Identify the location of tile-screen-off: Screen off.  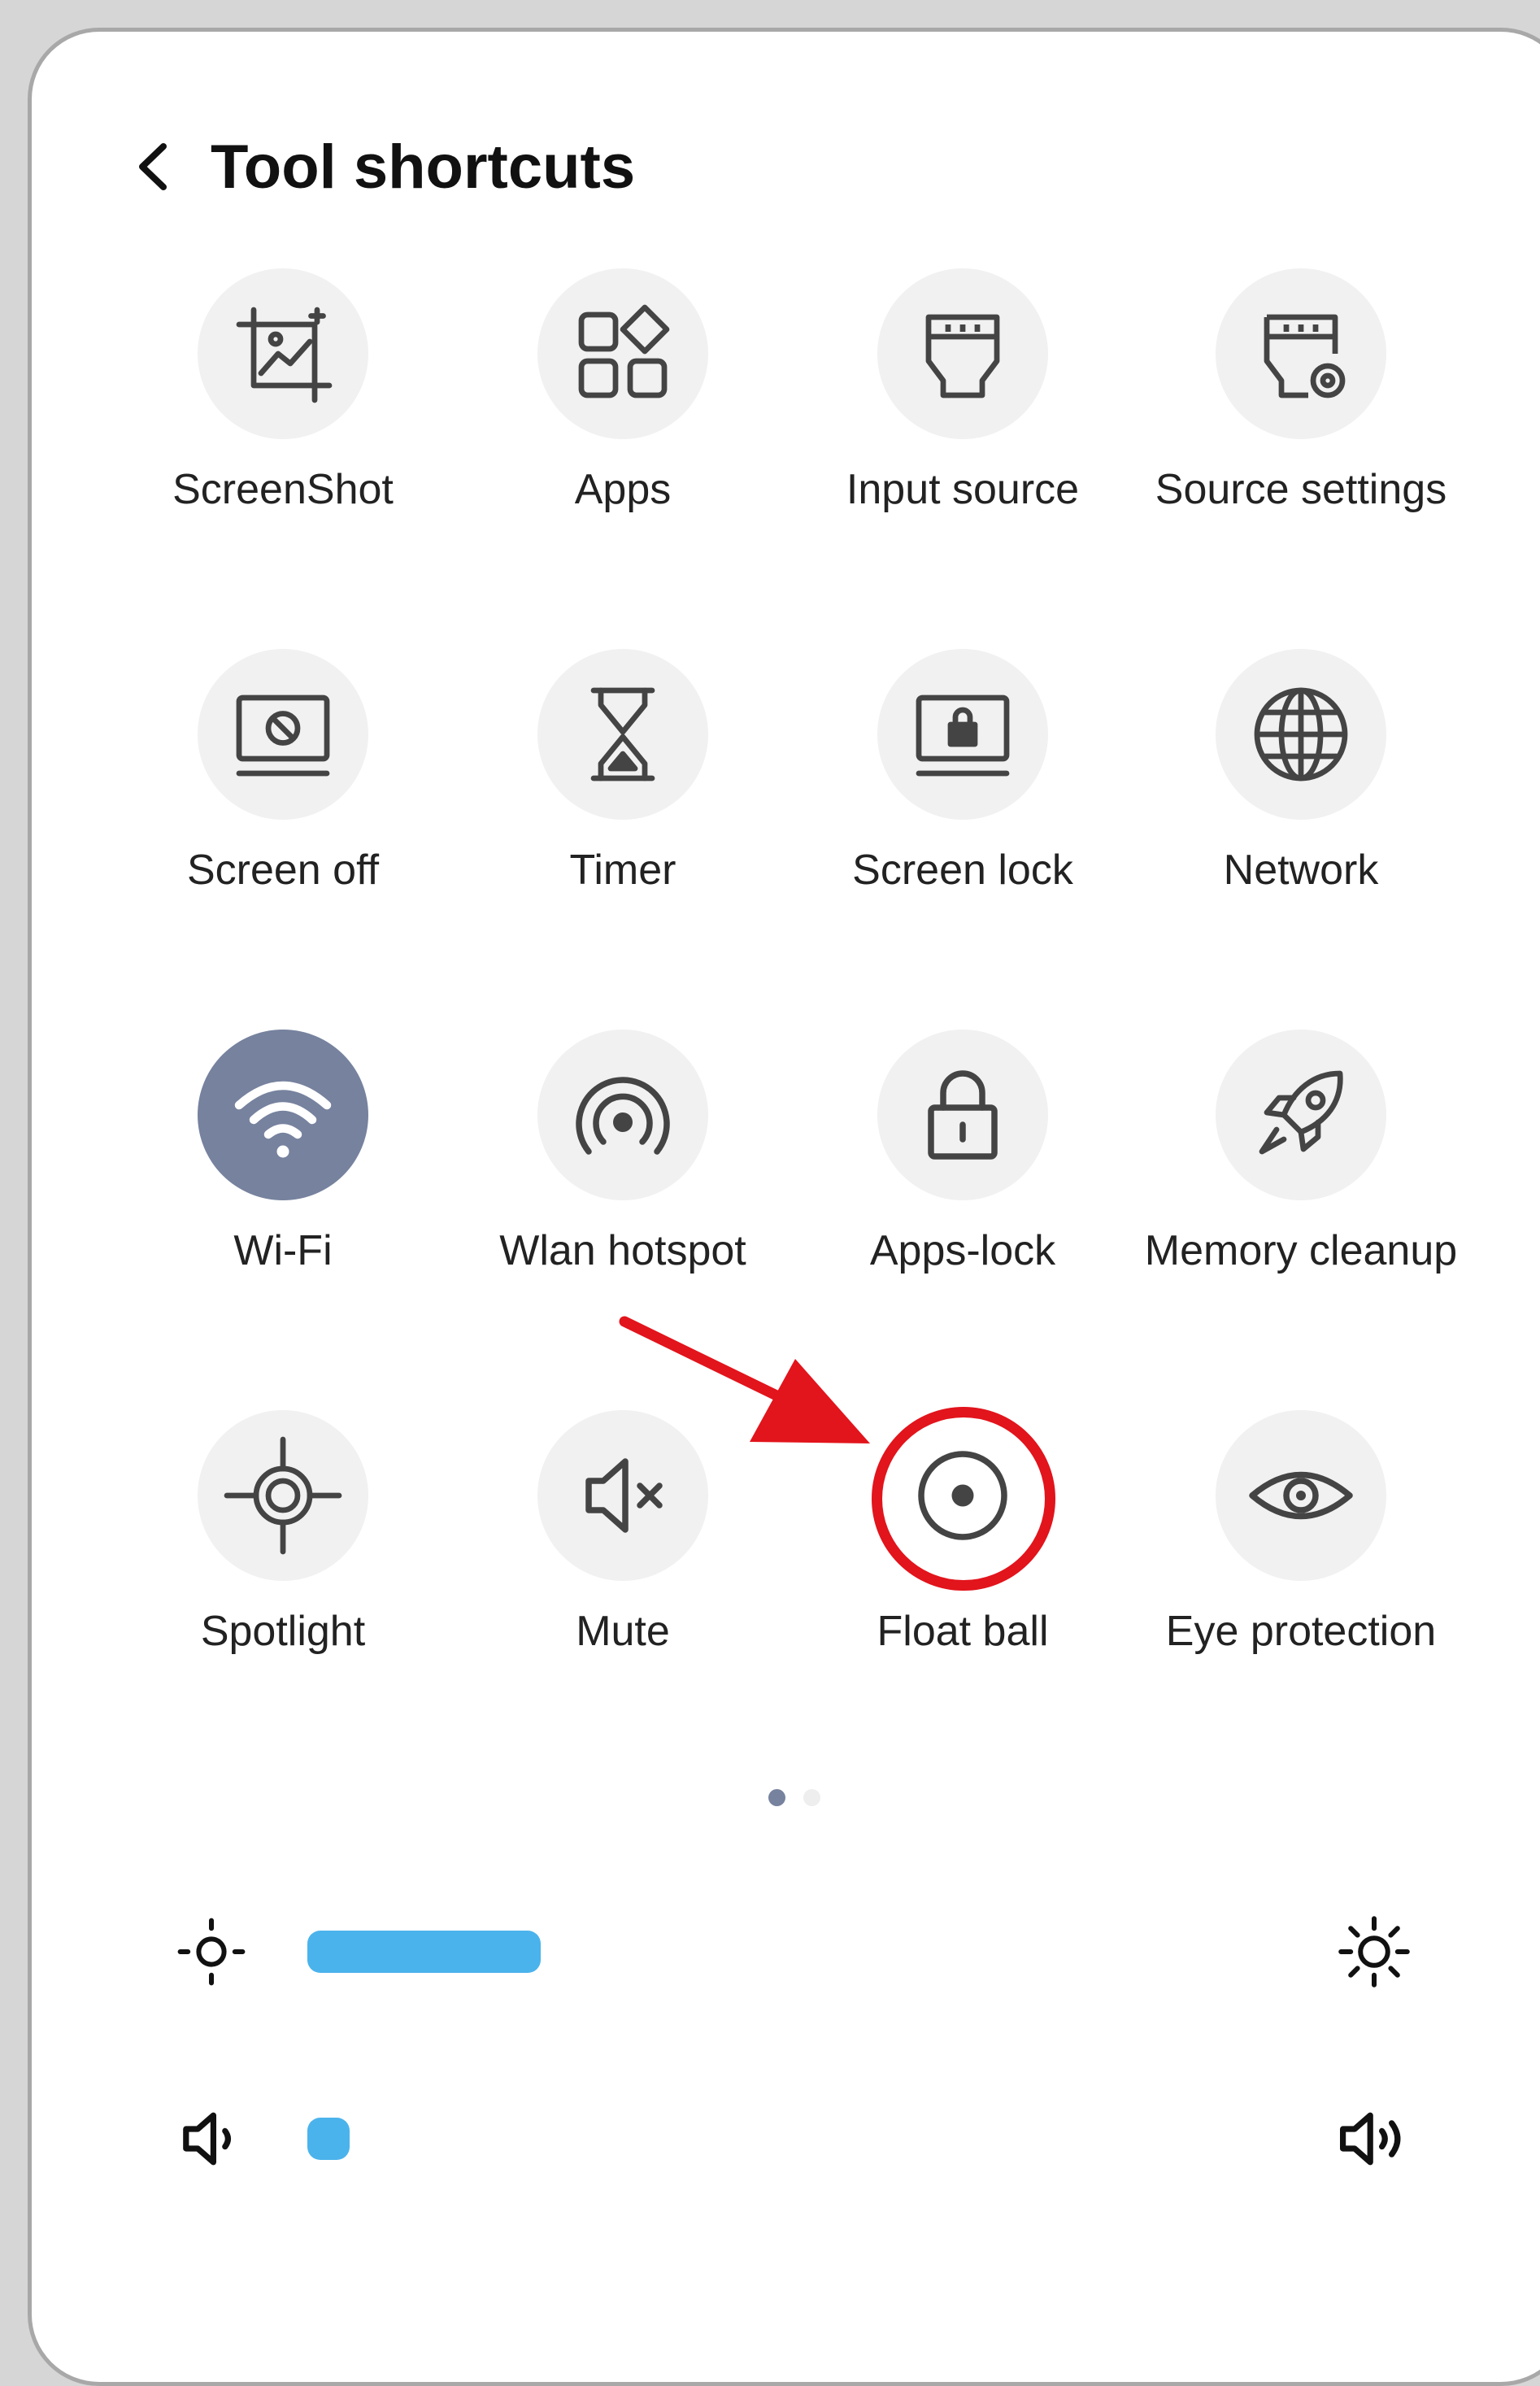
(283, 771).